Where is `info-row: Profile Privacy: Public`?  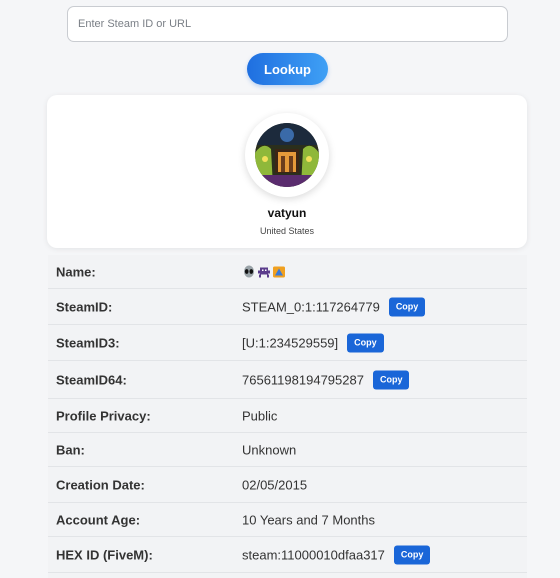 info-row: Profile Privacy: Public is located at coordinates (287, 416).